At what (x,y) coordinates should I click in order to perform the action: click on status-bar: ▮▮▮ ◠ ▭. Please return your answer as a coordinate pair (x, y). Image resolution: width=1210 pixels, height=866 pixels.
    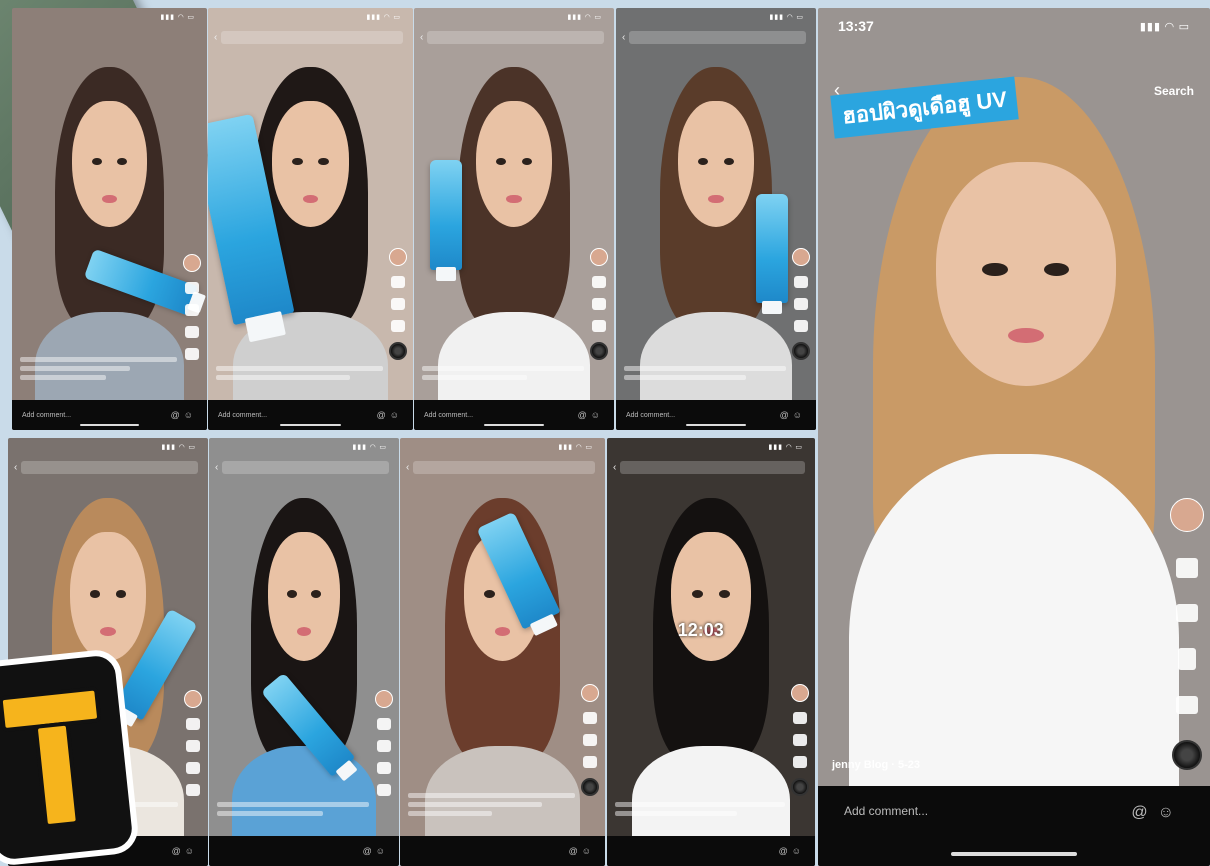
    Looking at the image, I should click on (108, 447).